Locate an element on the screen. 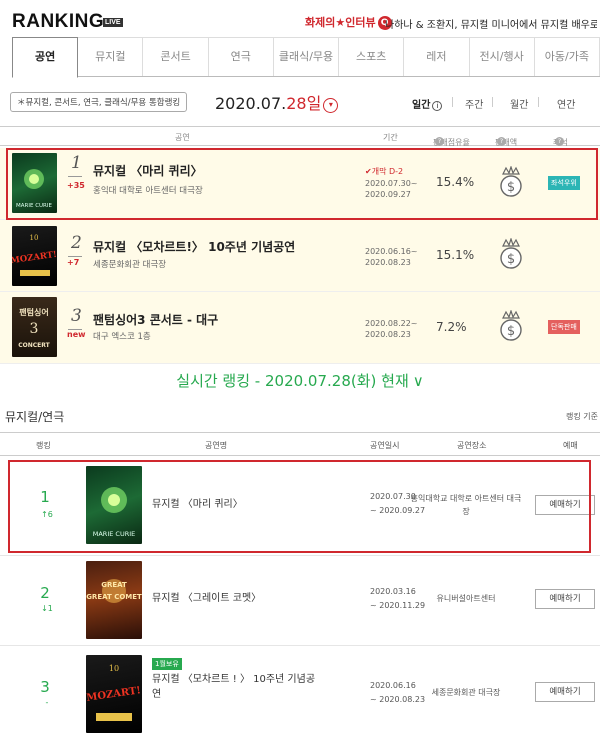 The image size is (600, 740). show-period: 2020.08.22~ 2020.08.23 is located at coordinates (391, 329).